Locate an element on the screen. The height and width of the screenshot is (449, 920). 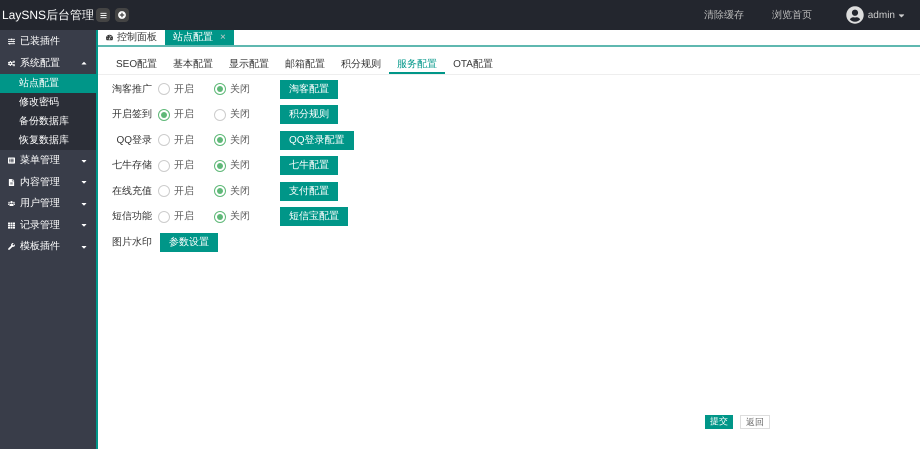
sidebar-label: 已装插件 is located at coordinates (40, 42).